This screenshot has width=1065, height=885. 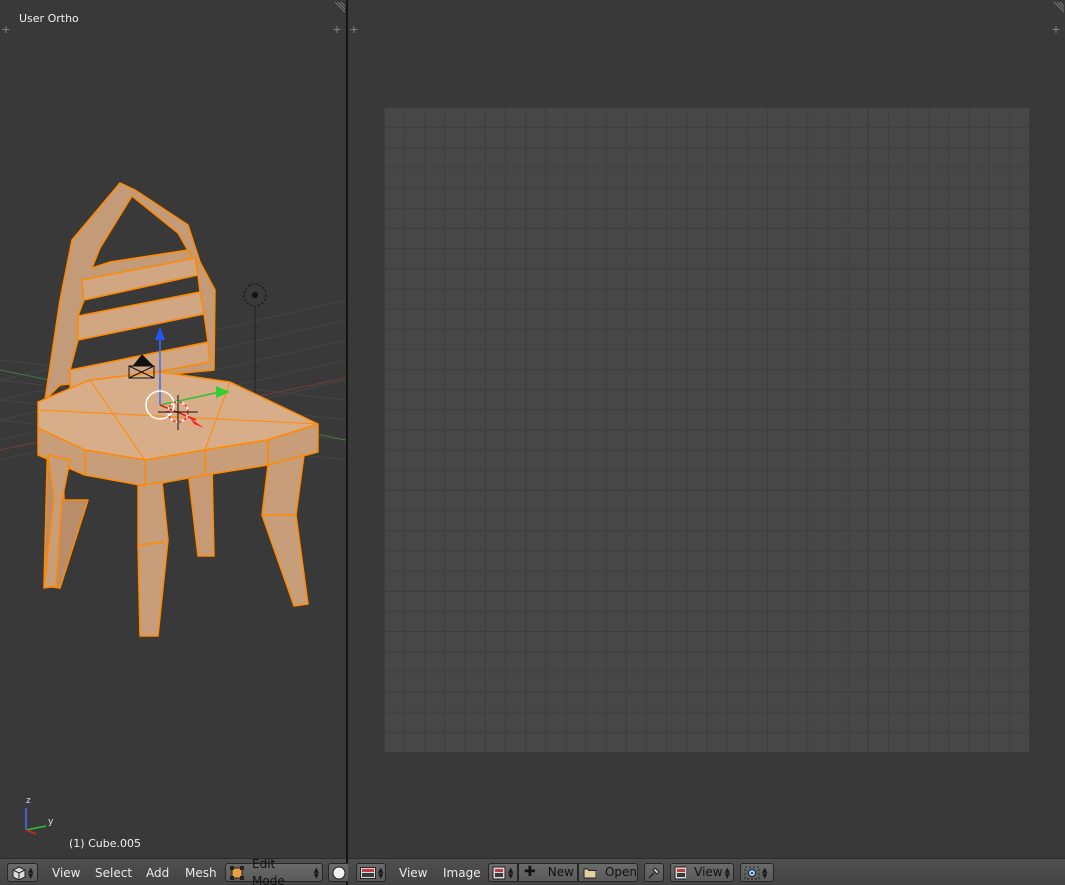 I want to click on view-mode-selector: View ▲ ▼, so click(x=702, y=872).